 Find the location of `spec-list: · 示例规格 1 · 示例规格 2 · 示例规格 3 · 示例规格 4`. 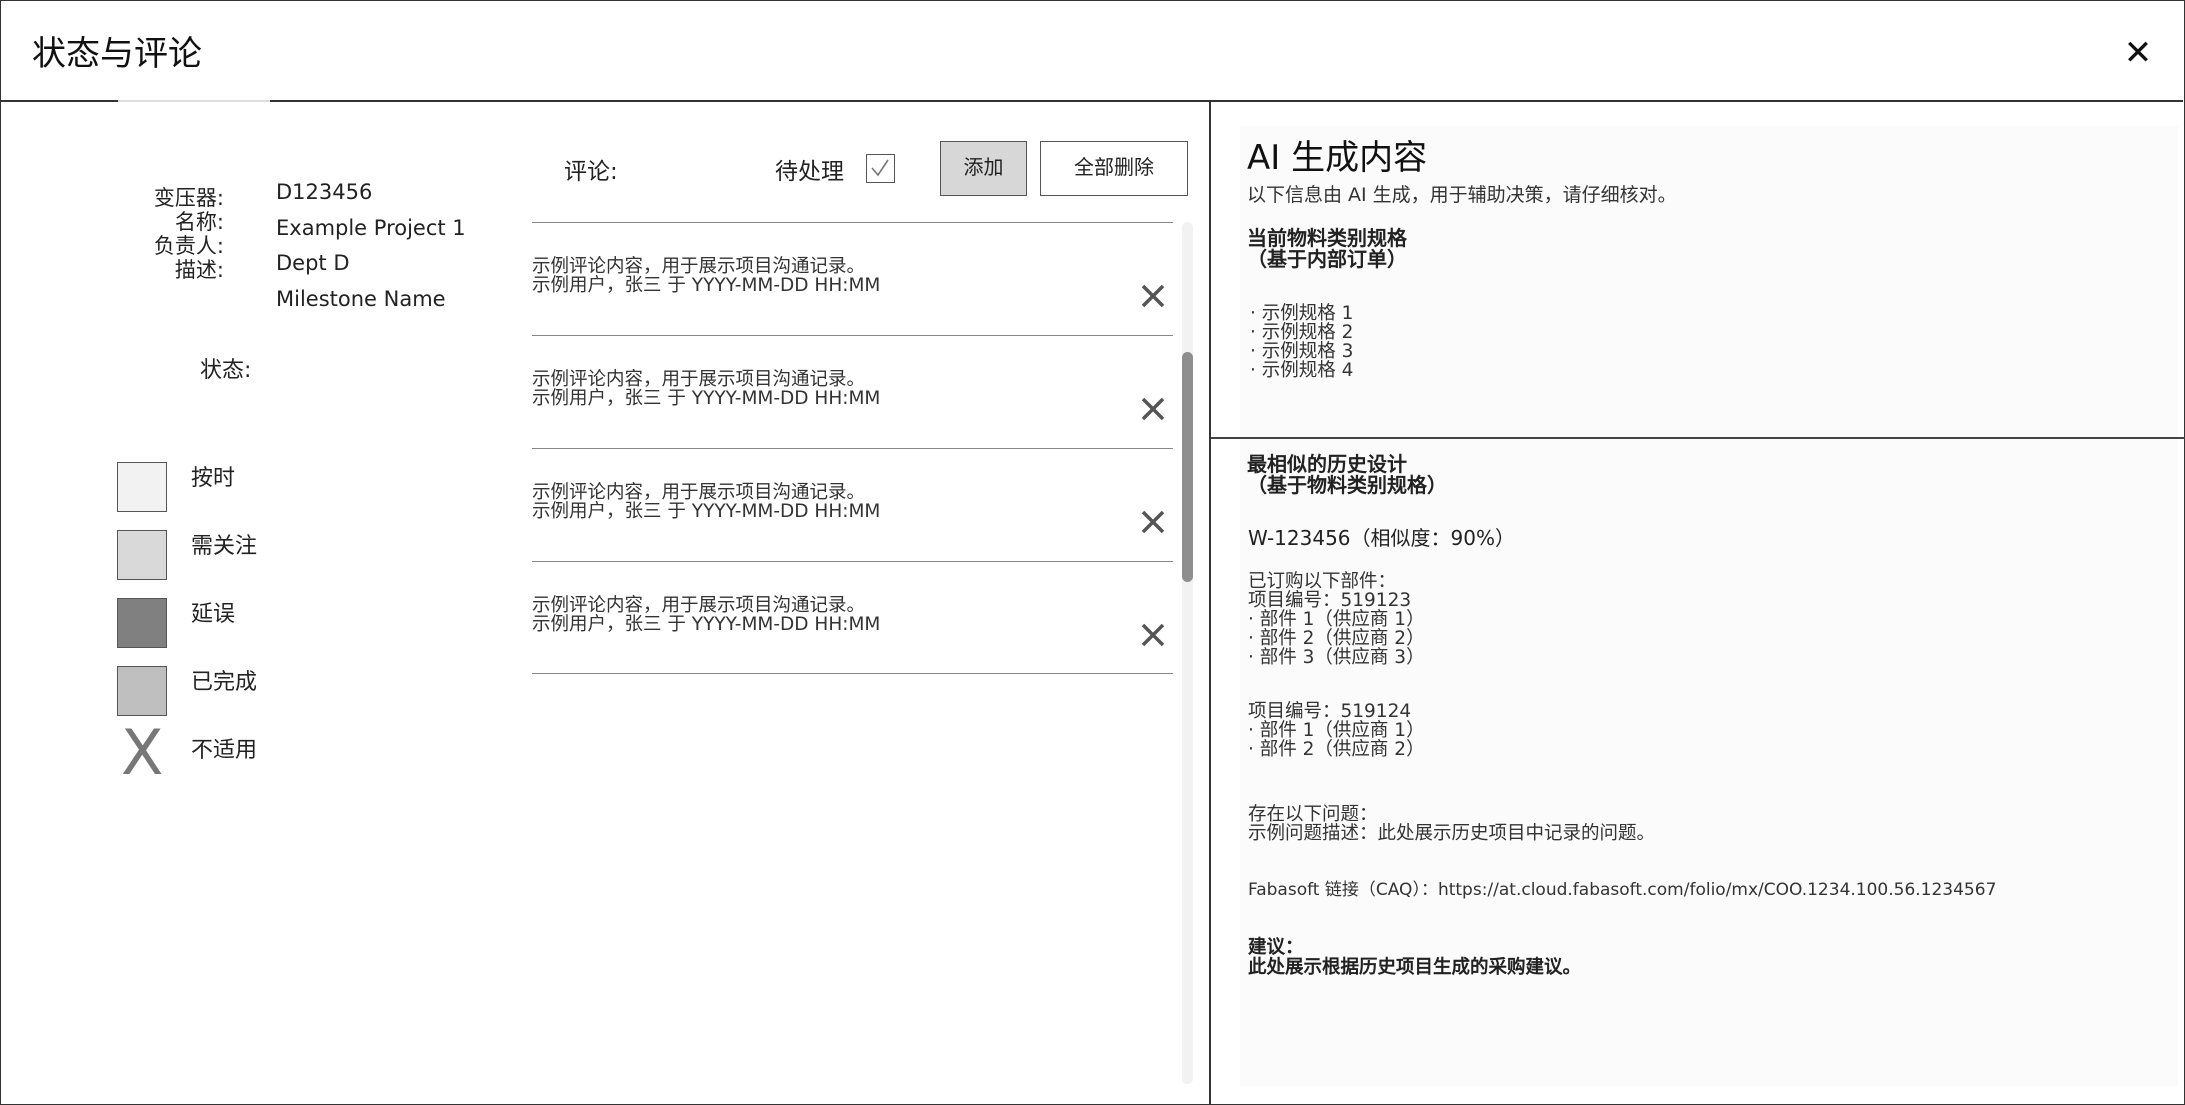

spec-list: · 示例规格 1 · 示例规格 2 · 示例规格 3 · 示例规格 4 is located at coordinates (1301, 342).